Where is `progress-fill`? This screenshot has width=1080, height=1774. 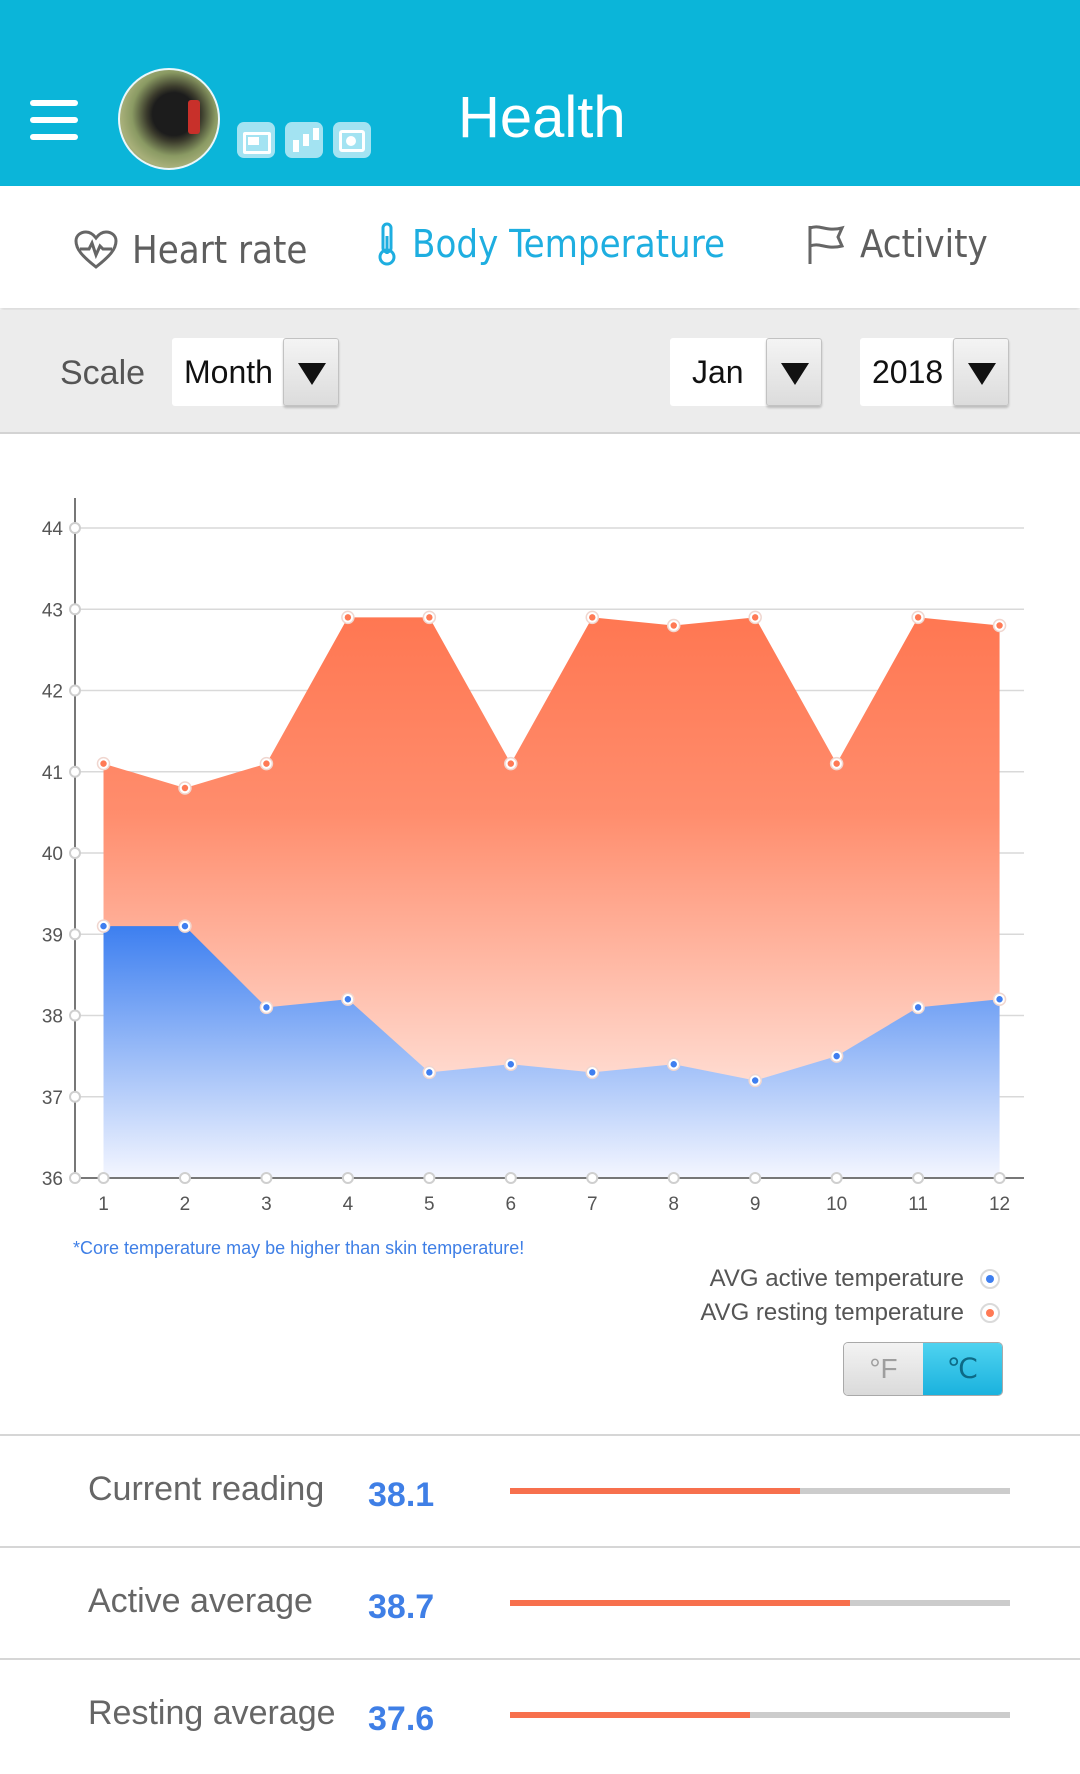
progress-fill is located at coordinates (655, 1491).